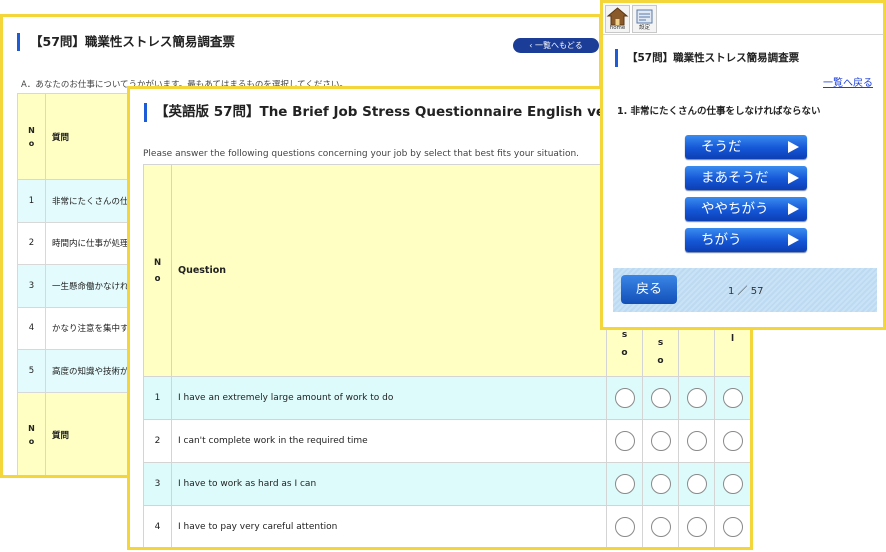 The height and width of the screenshot is (552, 886). Describe the element at coordinates (389, 526) in the screenshot. I see `row-question: I have to pay very careful attention` at that location.